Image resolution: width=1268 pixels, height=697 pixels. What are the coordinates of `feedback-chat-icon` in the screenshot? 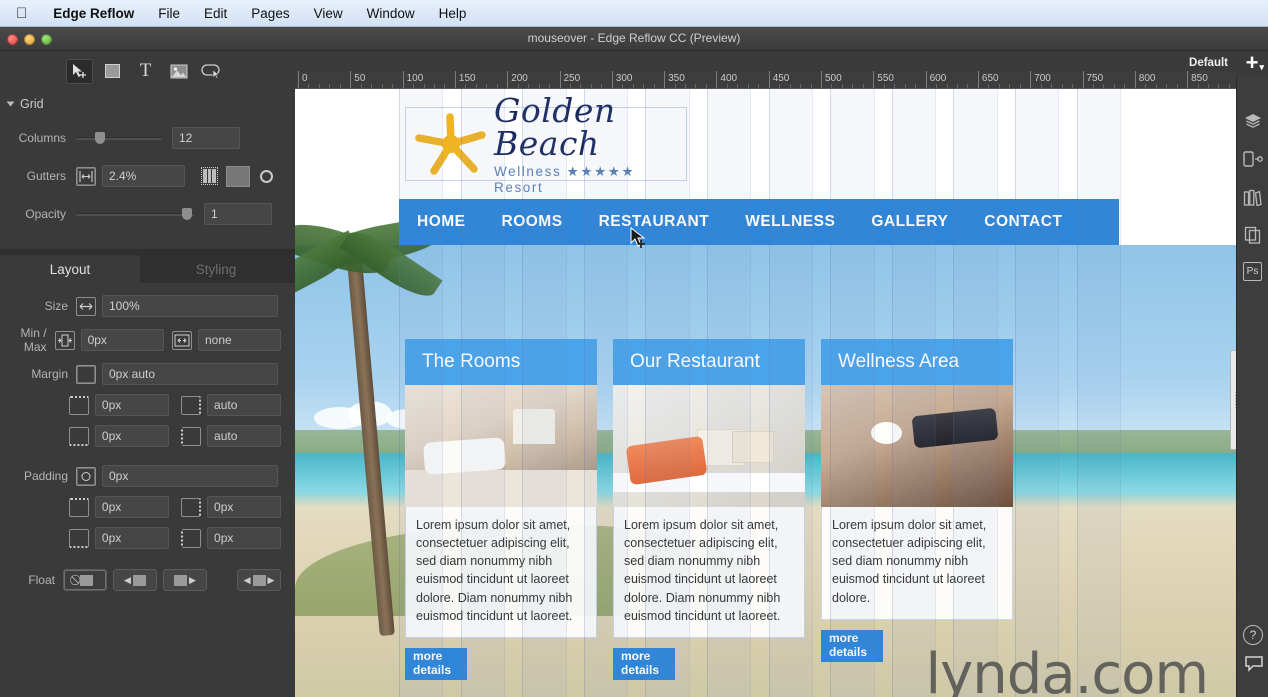 It's located at (1254, 666).